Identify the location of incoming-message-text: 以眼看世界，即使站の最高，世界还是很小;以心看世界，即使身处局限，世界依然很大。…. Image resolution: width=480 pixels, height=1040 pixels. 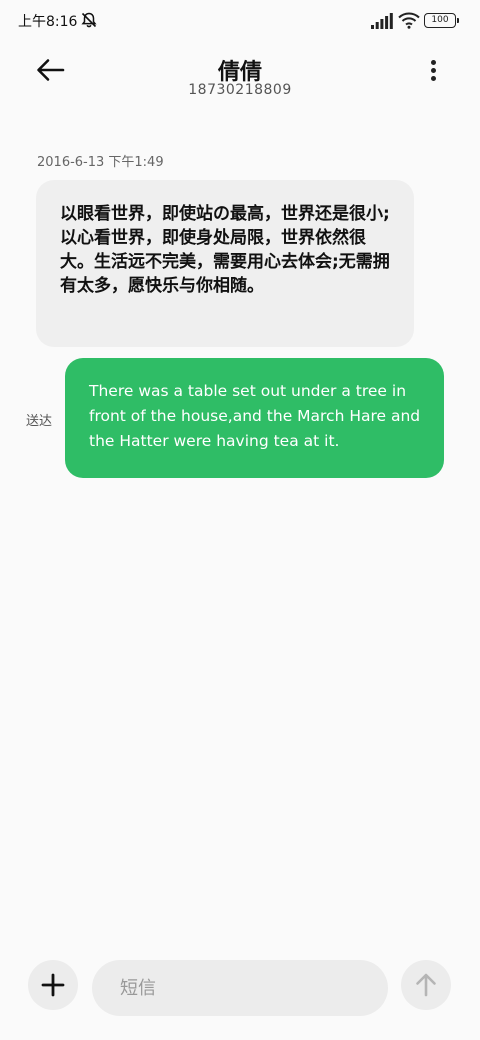
(225, 250).